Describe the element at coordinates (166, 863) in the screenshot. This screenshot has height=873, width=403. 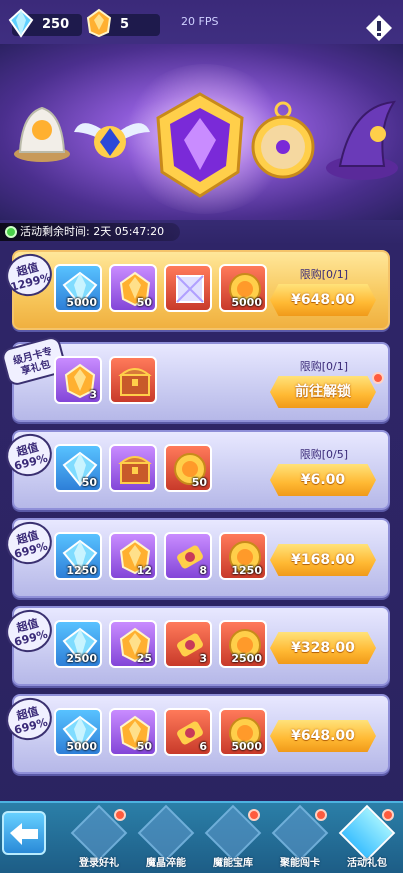
I see `tab-label: 魔晶淬能` at that location.